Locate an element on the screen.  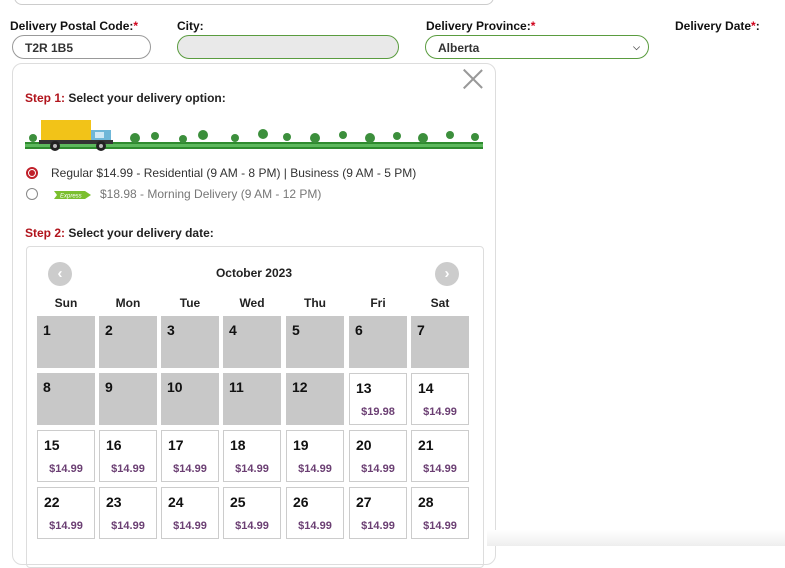
weekday-header: Mon is located at coordinates (128, 303).